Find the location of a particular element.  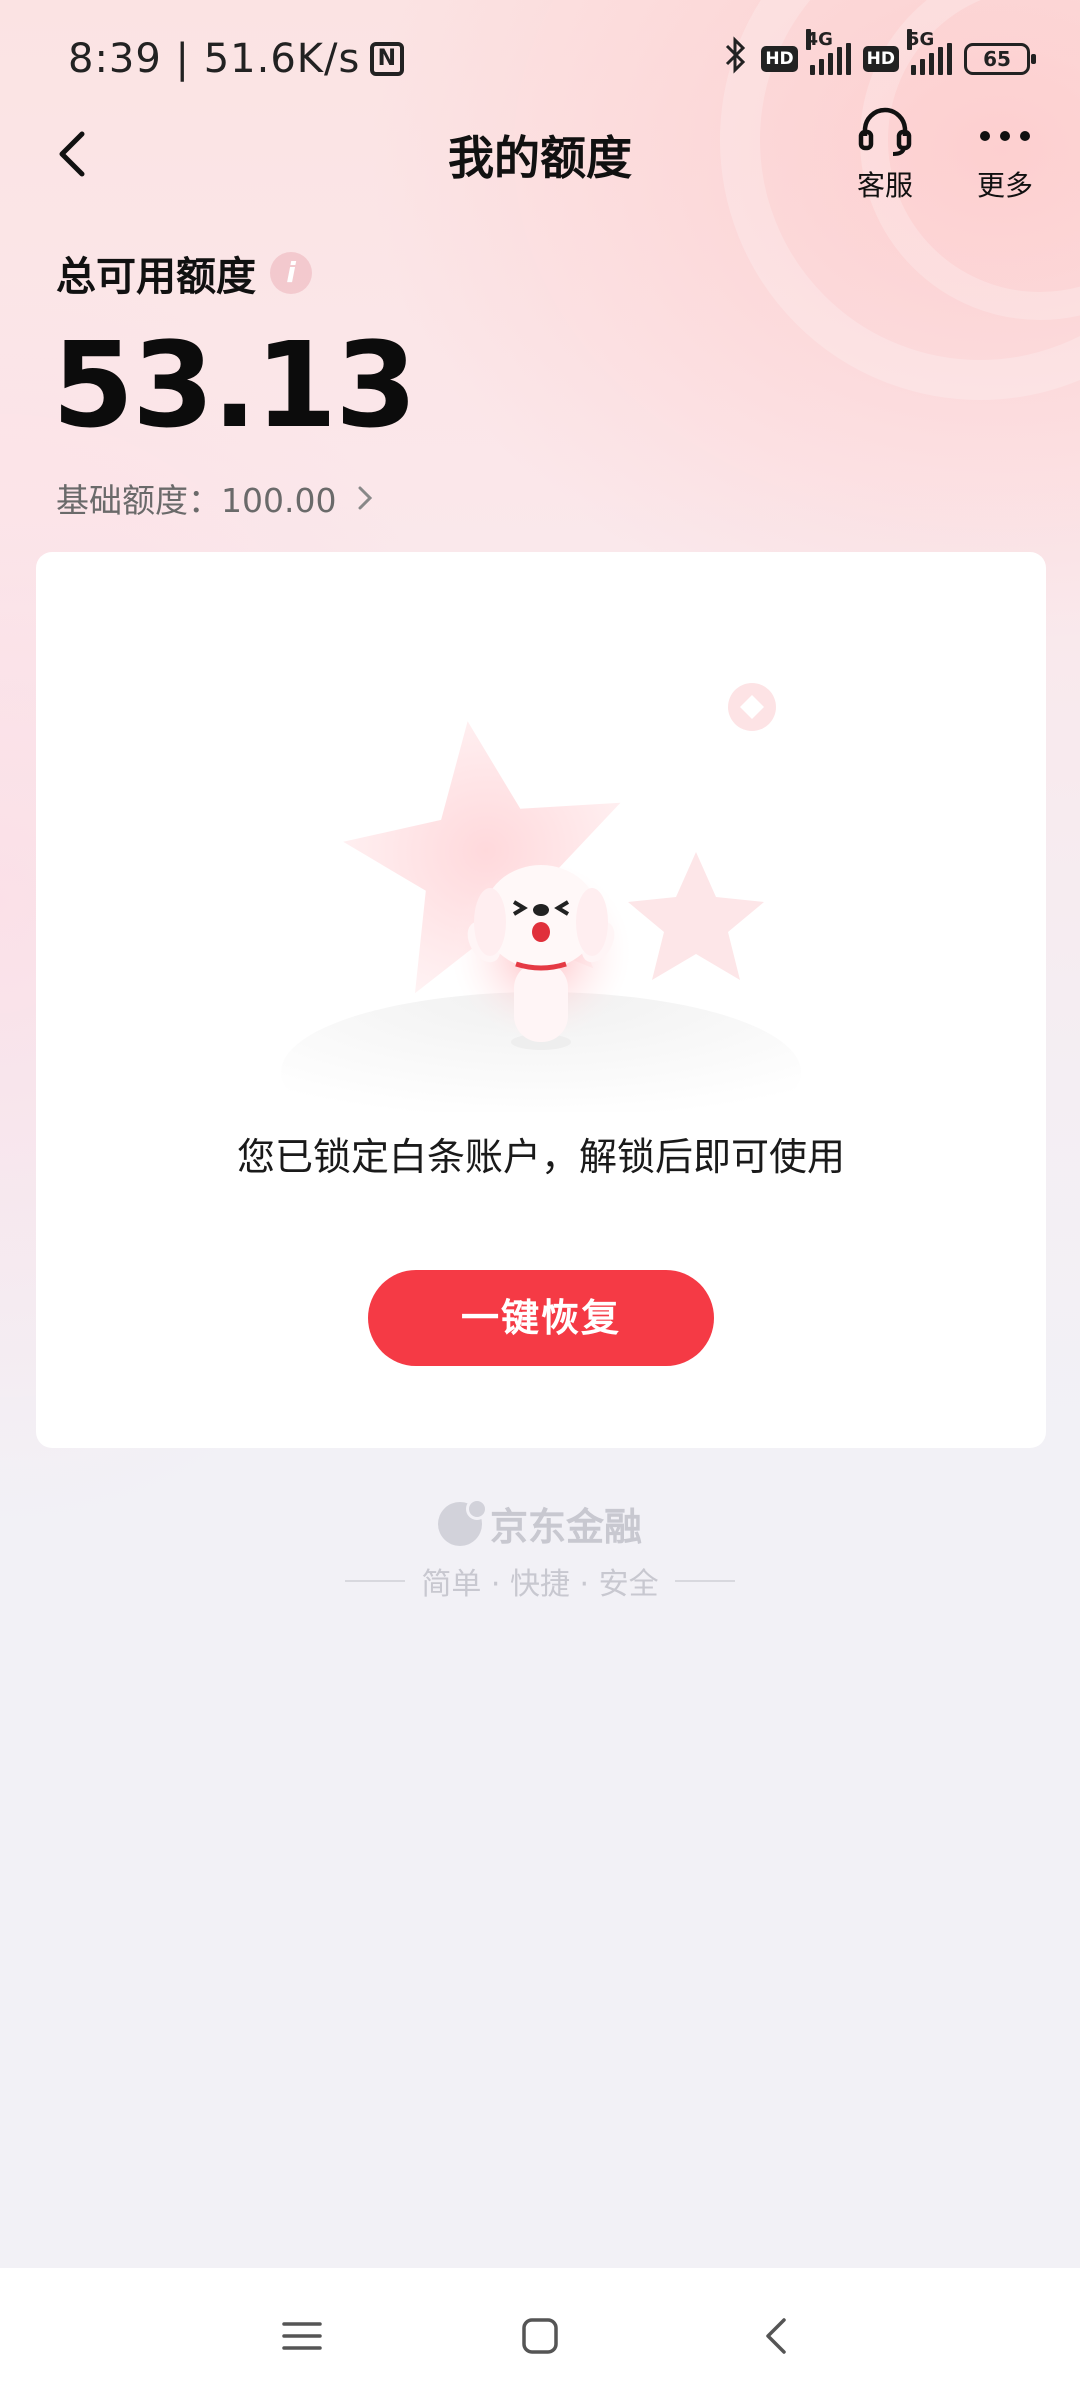

hd-badge-1: HD is located at coordinates (779, 59).